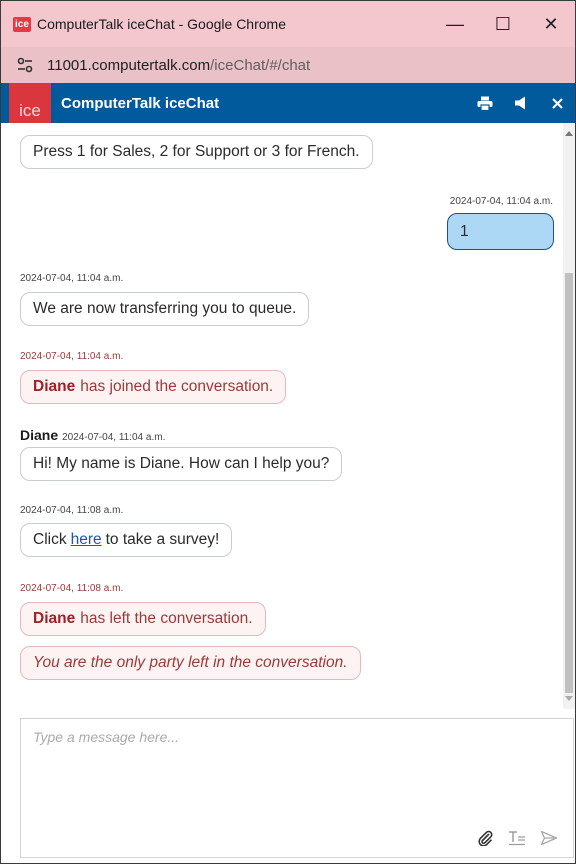 The width and height of the screenshot is (576, 864). I want to click on message-scrollbar, so click(569, 416).